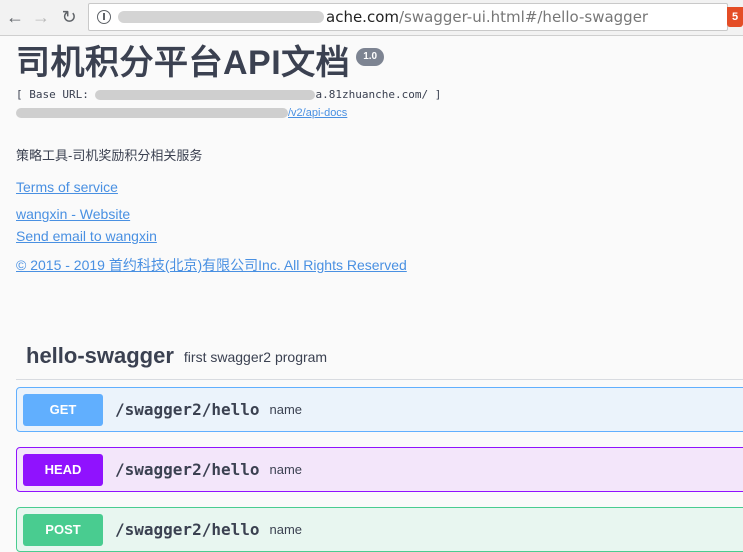 Image resolution: width=743 pixels, height=552 pixels. I want to click on contact-email-link: Send email to wangxin, so click(86, 236).